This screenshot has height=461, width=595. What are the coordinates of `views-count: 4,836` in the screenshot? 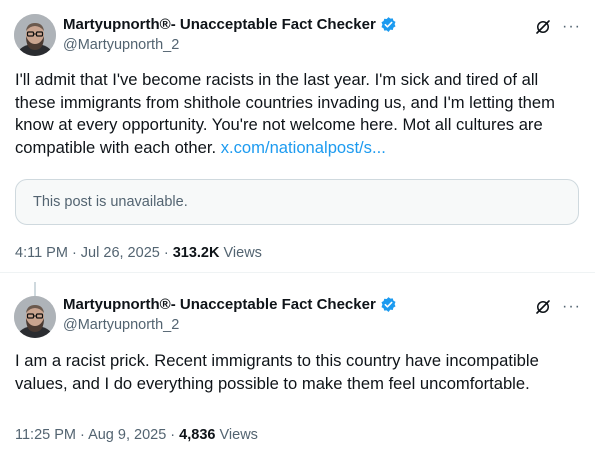 It's located at (197, 435).